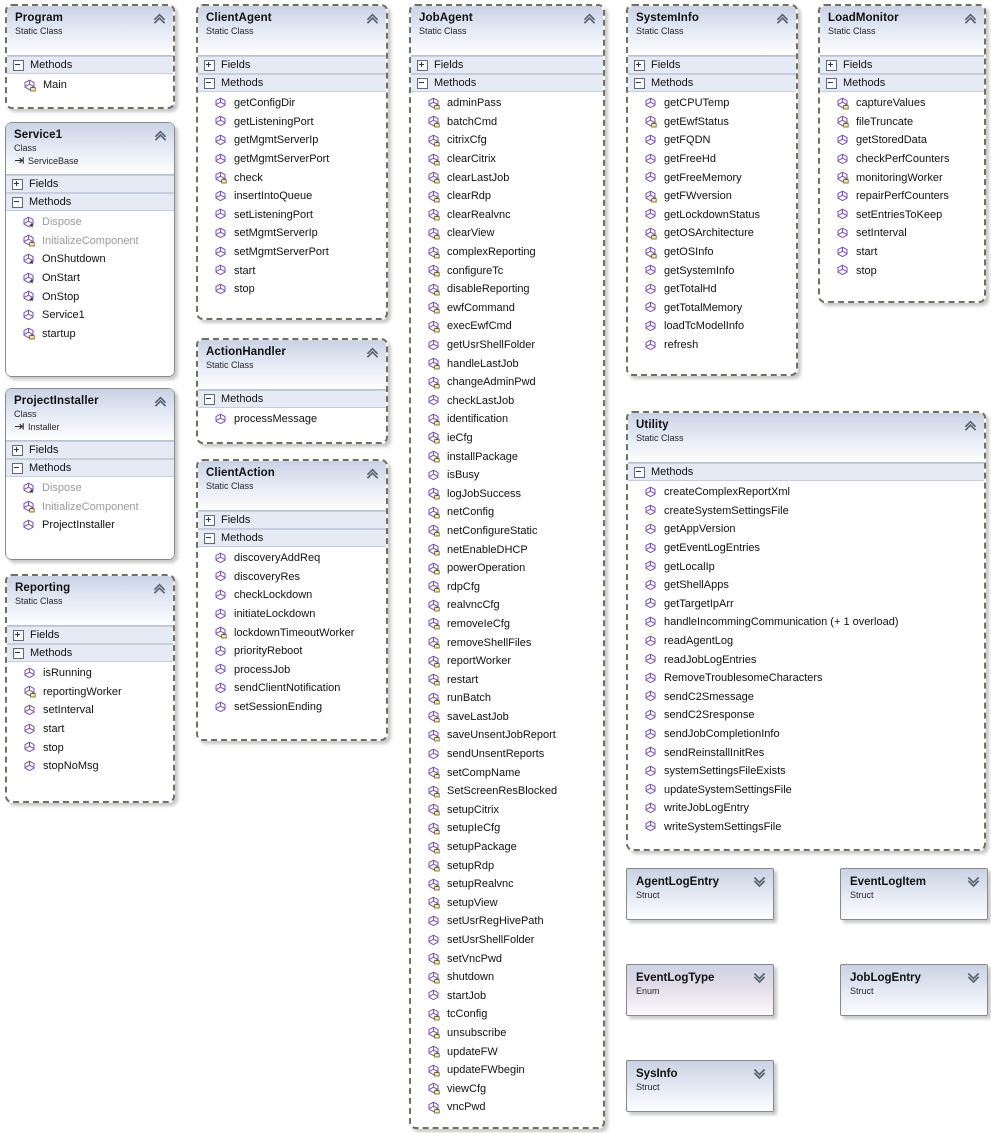  I want to click on member-row: isBusy, so click(507, 475).